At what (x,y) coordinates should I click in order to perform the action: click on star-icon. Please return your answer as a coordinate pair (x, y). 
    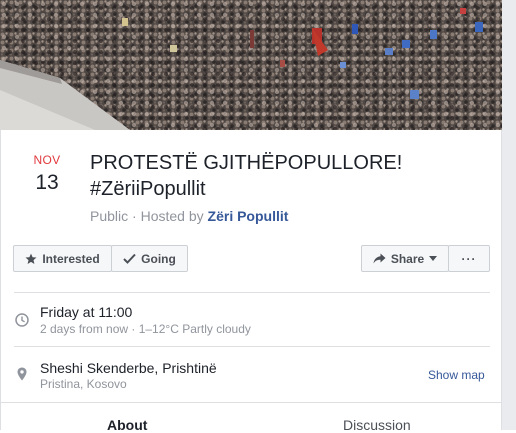
    Looking at the image, I should click on (31, 258).